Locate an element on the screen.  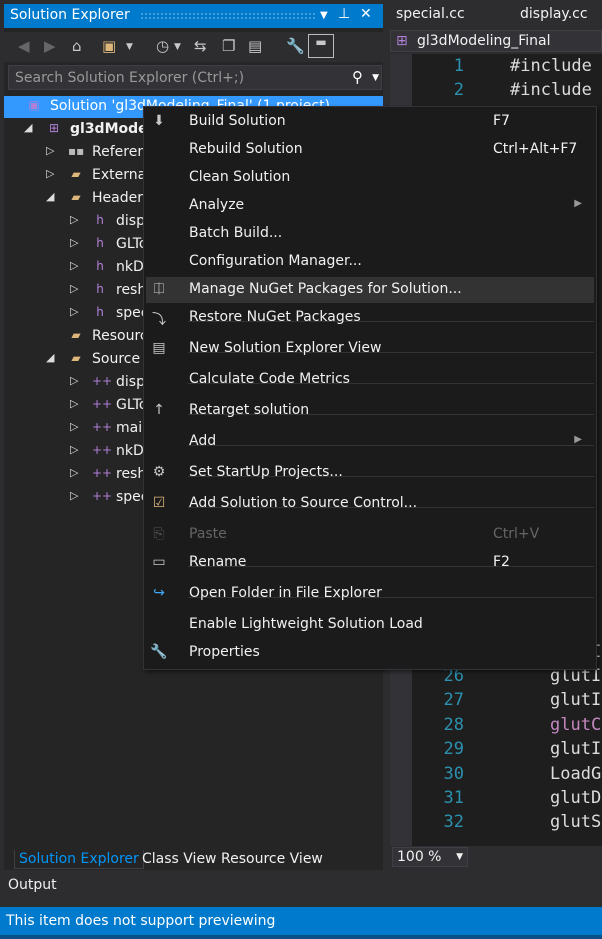
menu-item-label: Rebuild Solution is located at coordinates (246, 149).